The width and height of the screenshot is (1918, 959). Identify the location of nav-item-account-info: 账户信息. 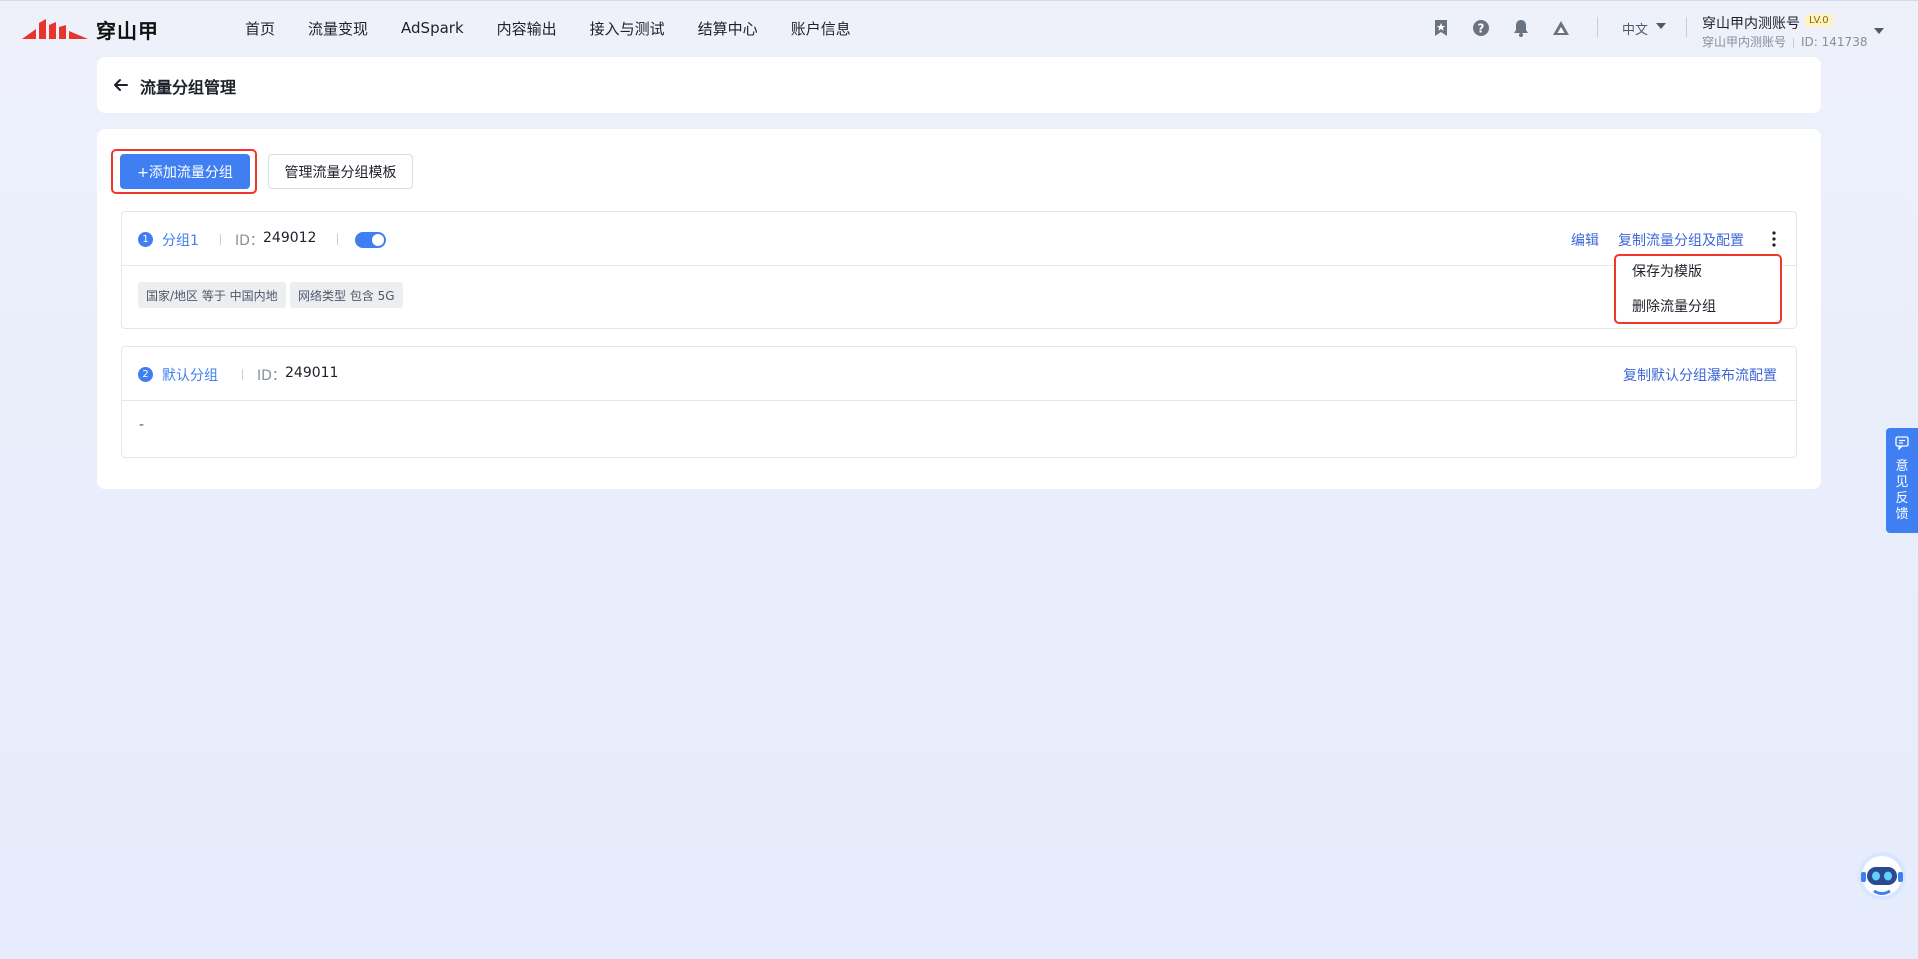
(821, 28).